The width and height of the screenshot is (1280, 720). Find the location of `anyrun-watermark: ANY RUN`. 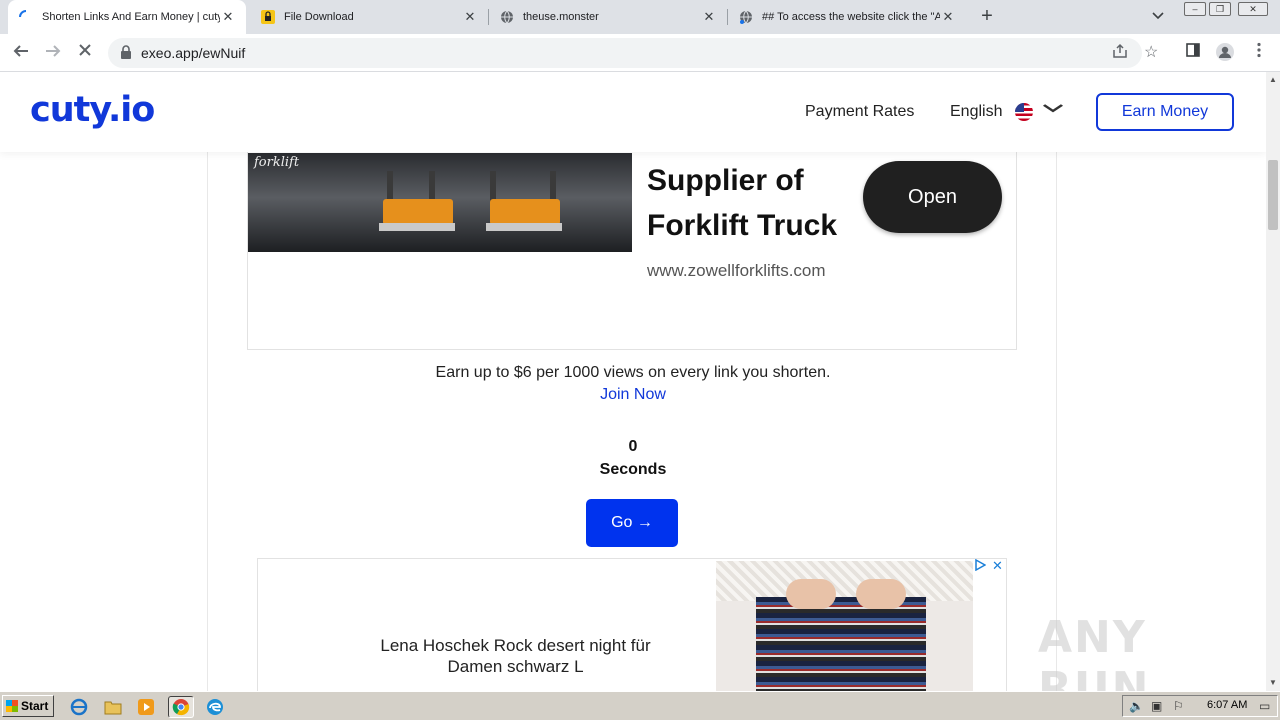

anyrun-watermark: ANY RUN is located at coordinates (1094, 651).